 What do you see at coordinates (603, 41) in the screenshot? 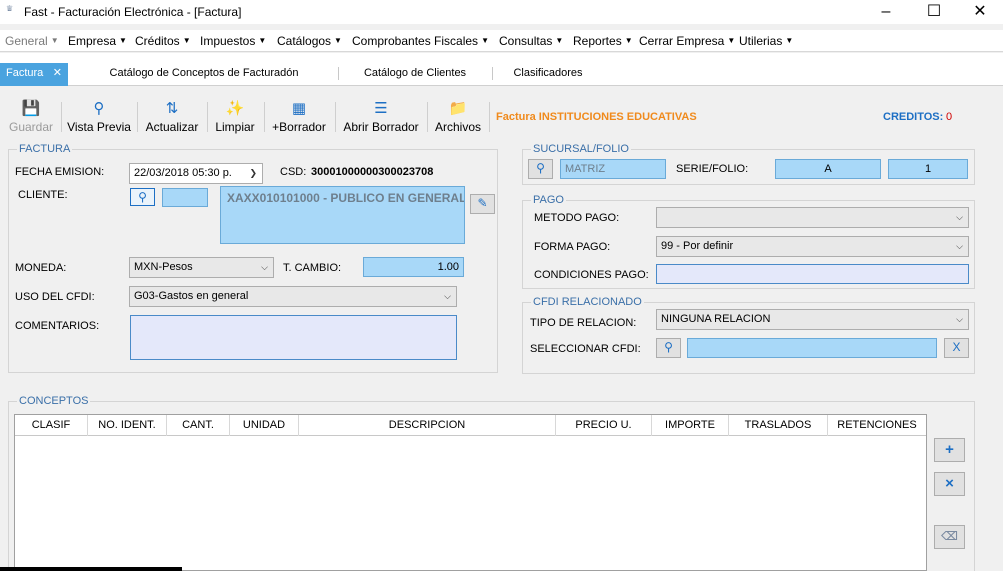
I see `menu-reportes: Reportes ▼` at bounding box center [603, 41].